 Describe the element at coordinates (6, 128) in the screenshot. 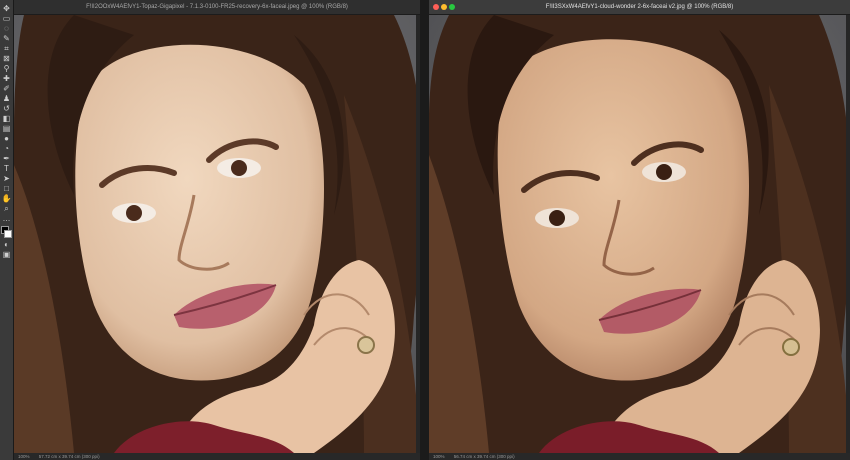

I see `gradient-icon: ▤` at that location.